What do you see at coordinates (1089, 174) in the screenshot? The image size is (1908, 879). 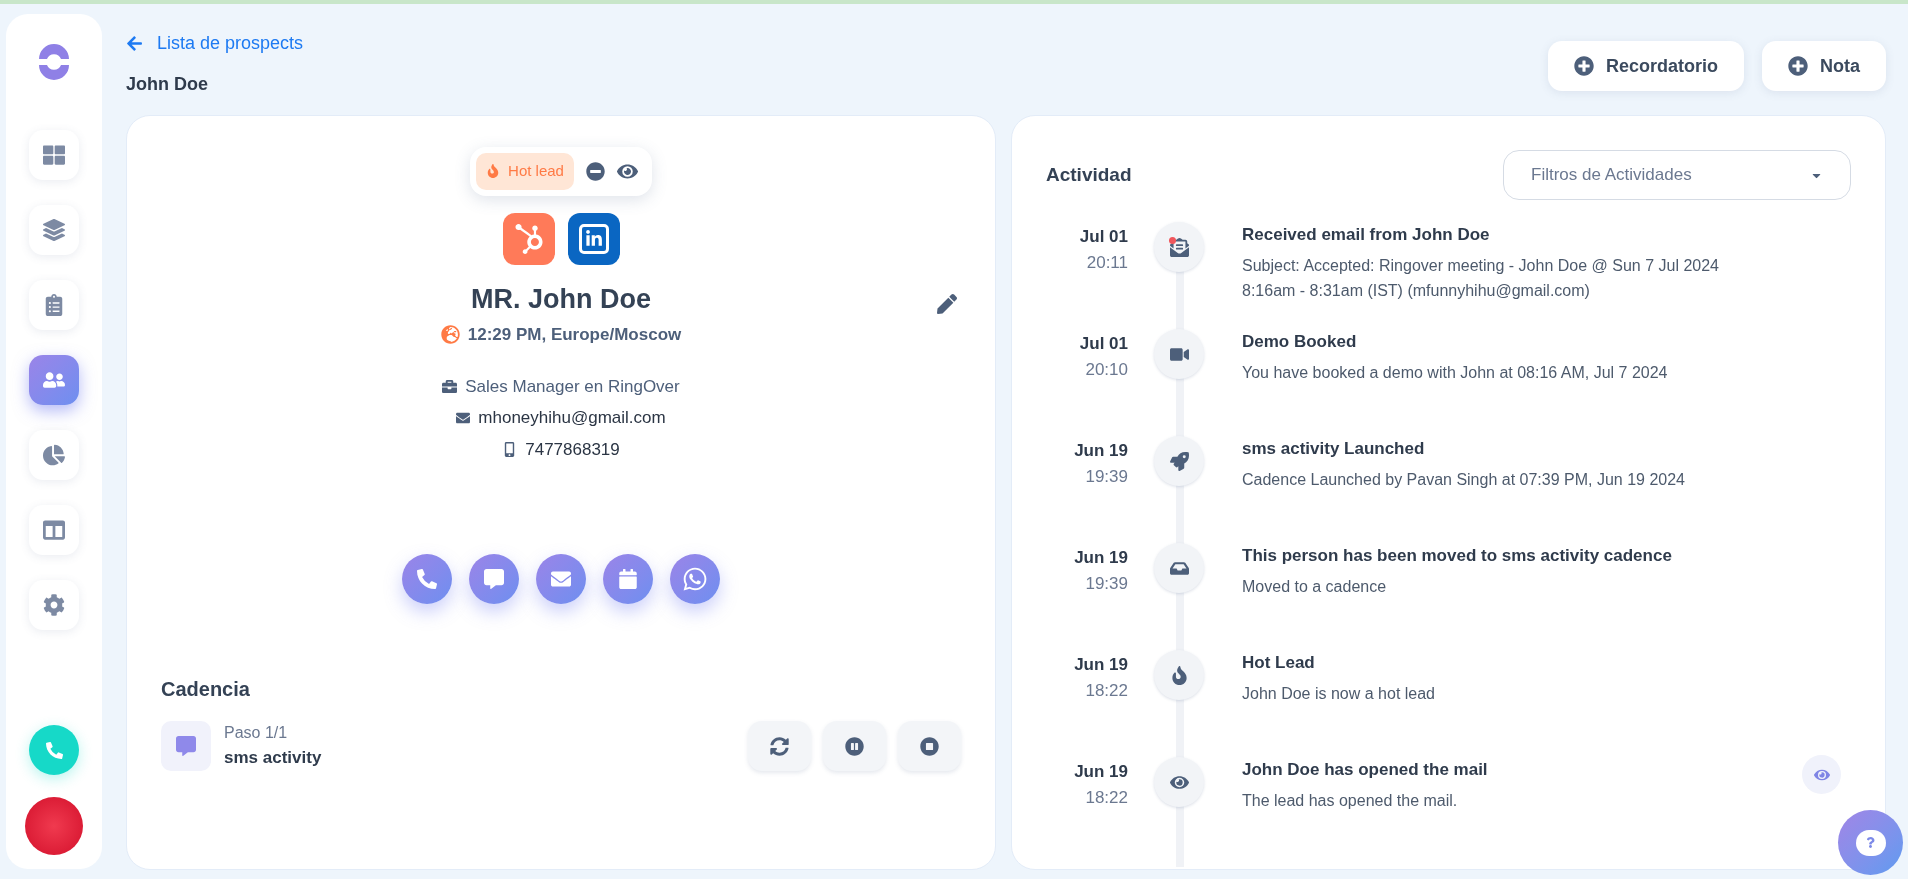 I see `activity-title: Actividad` at bounding box center [1089, 174].